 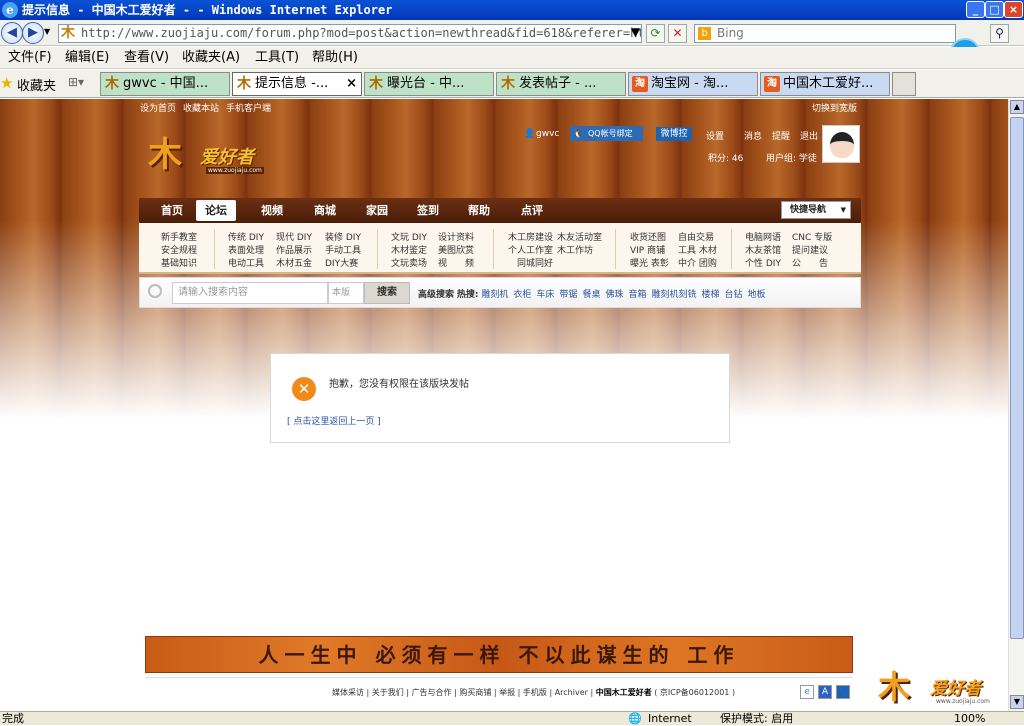 I want to click on paw-icon: 🐾, so click(x=843, y=692).